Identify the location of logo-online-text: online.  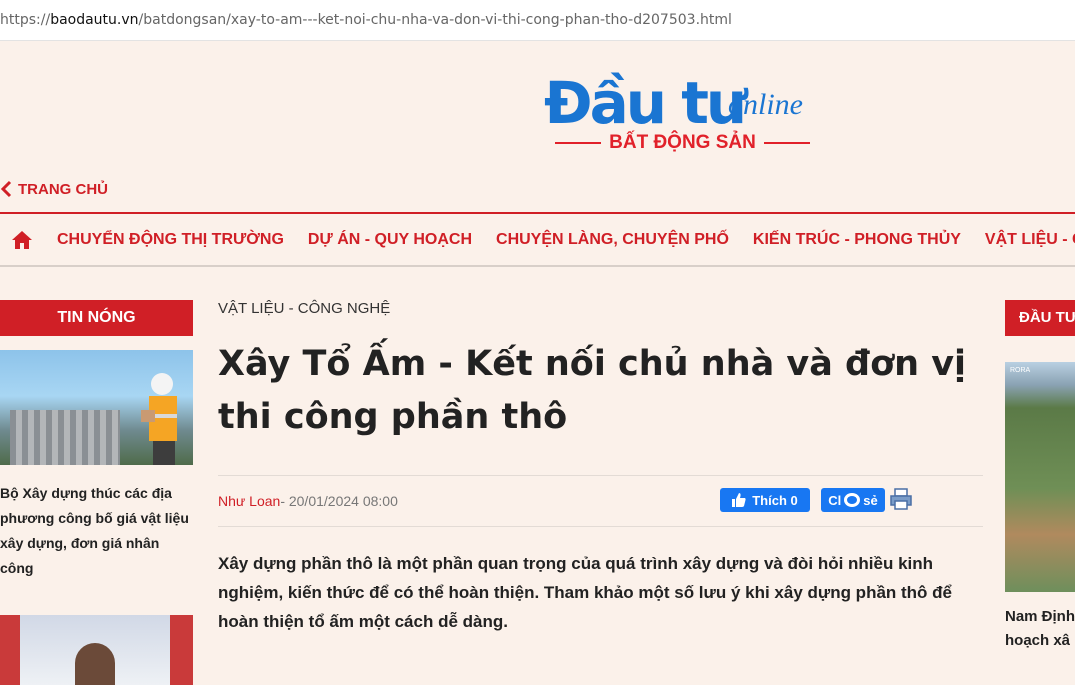
(765, 104).